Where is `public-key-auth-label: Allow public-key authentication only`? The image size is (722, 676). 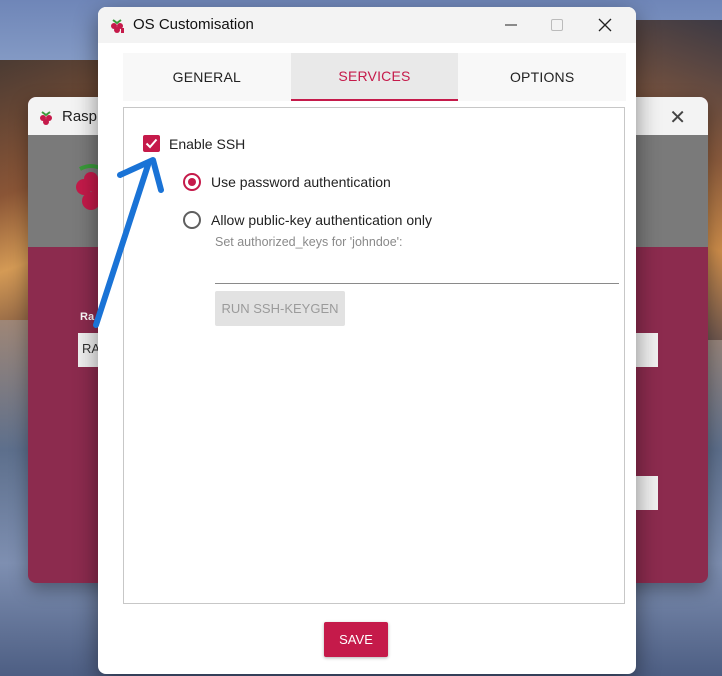
public-key-auth-label: Allow public-key authentication only is located at coordinates (321, 220).